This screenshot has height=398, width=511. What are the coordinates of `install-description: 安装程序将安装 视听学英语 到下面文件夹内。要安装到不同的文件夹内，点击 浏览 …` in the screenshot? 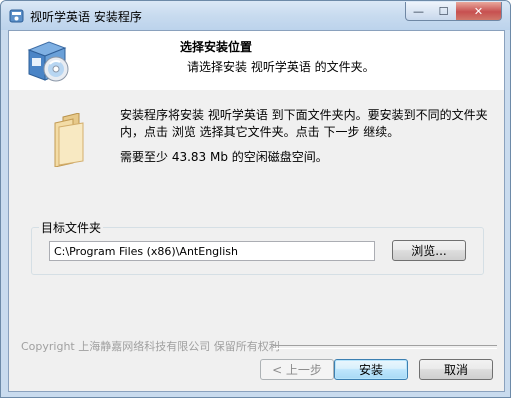 It's located at (304, 123).